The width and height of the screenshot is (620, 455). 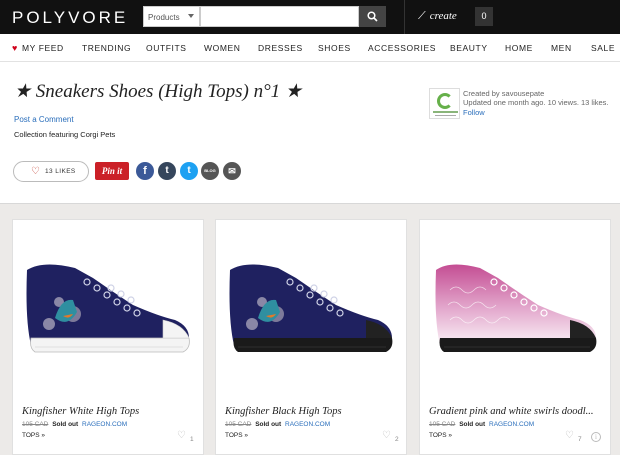 What do you see at coordinates (311, 310) in the screenshot?
I see `product-image-kingfisher-black` at bounding box center [311, 310].